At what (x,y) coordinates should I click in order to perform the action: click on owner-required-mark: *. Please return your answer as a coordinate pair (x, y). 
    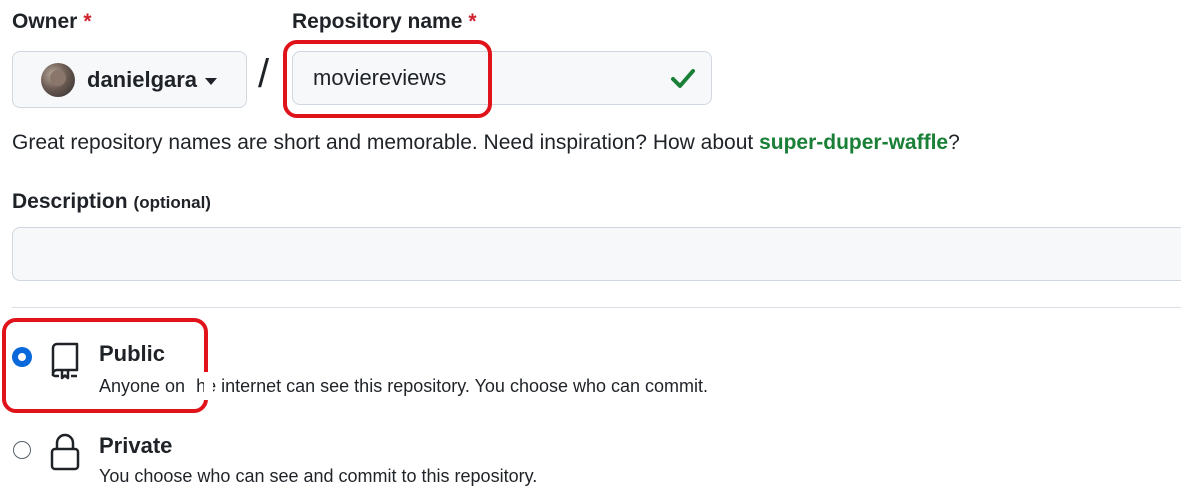
    Looking at the image, I should click on (87, 21).